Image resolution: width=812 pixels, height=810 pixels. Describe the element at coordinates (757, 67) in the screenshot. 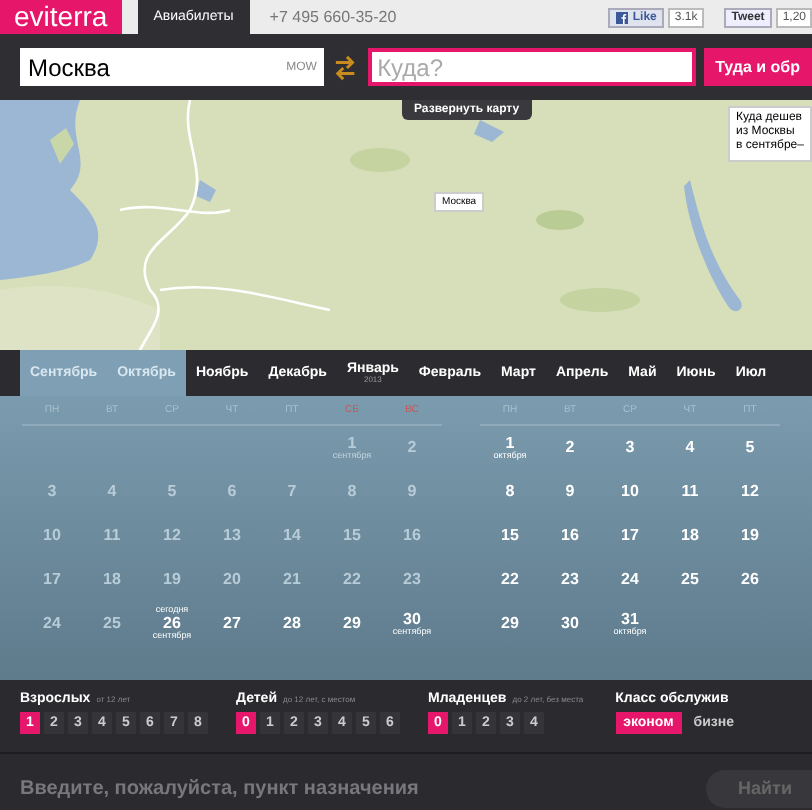

I see `round-trip-button: Туда и обр` at that location.